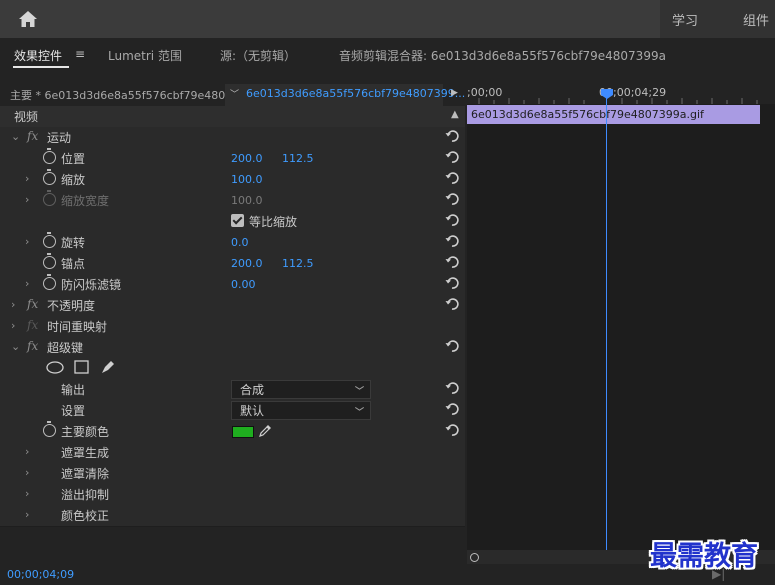 The image size is (775, 585). What do you see at coordinates (237, 220) in the screenshot?
I see `uniform-scale-checkbox` at bounding box center [237, 220].